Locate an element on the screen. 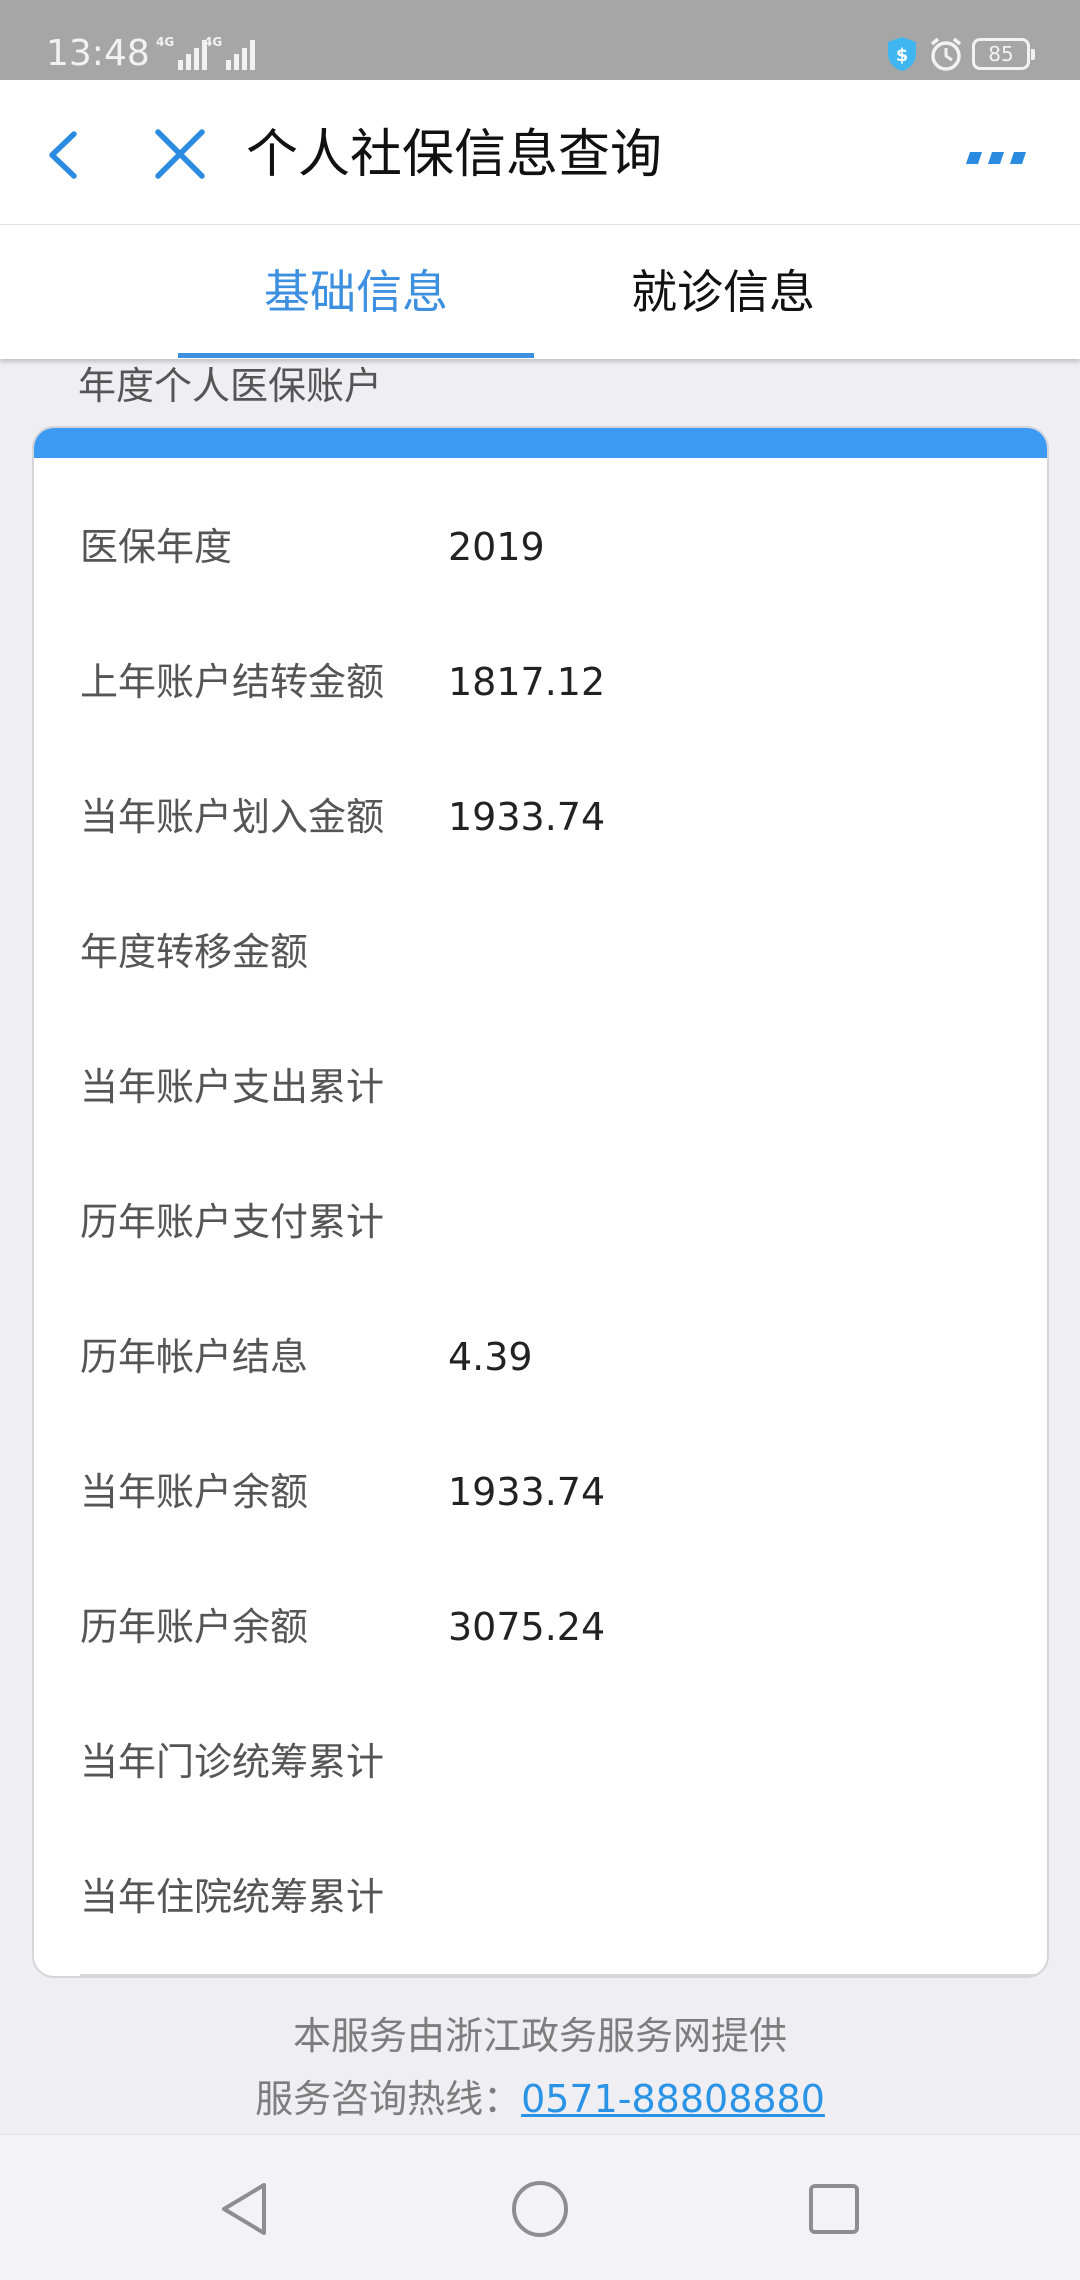 This screenshot has height=2280, width=1080. info-value: 2019 is located at coordinates (496, 547).